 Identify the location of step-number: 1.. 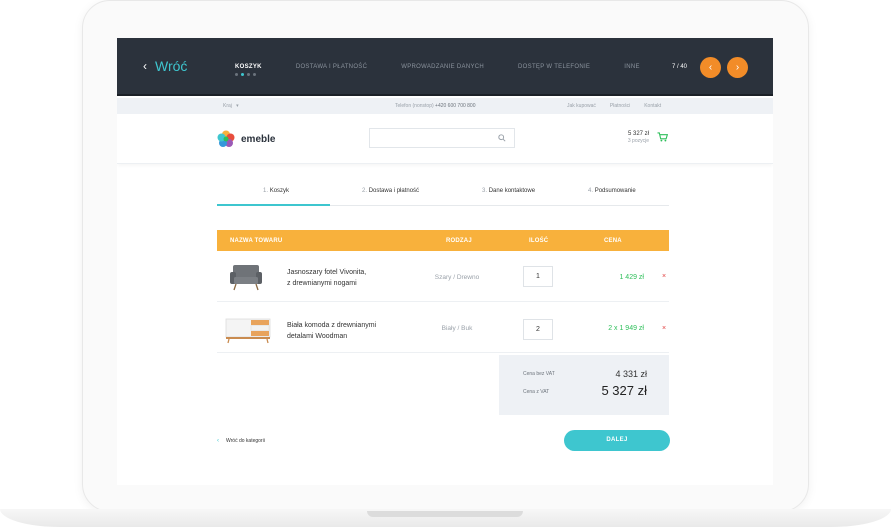
(266, 191).